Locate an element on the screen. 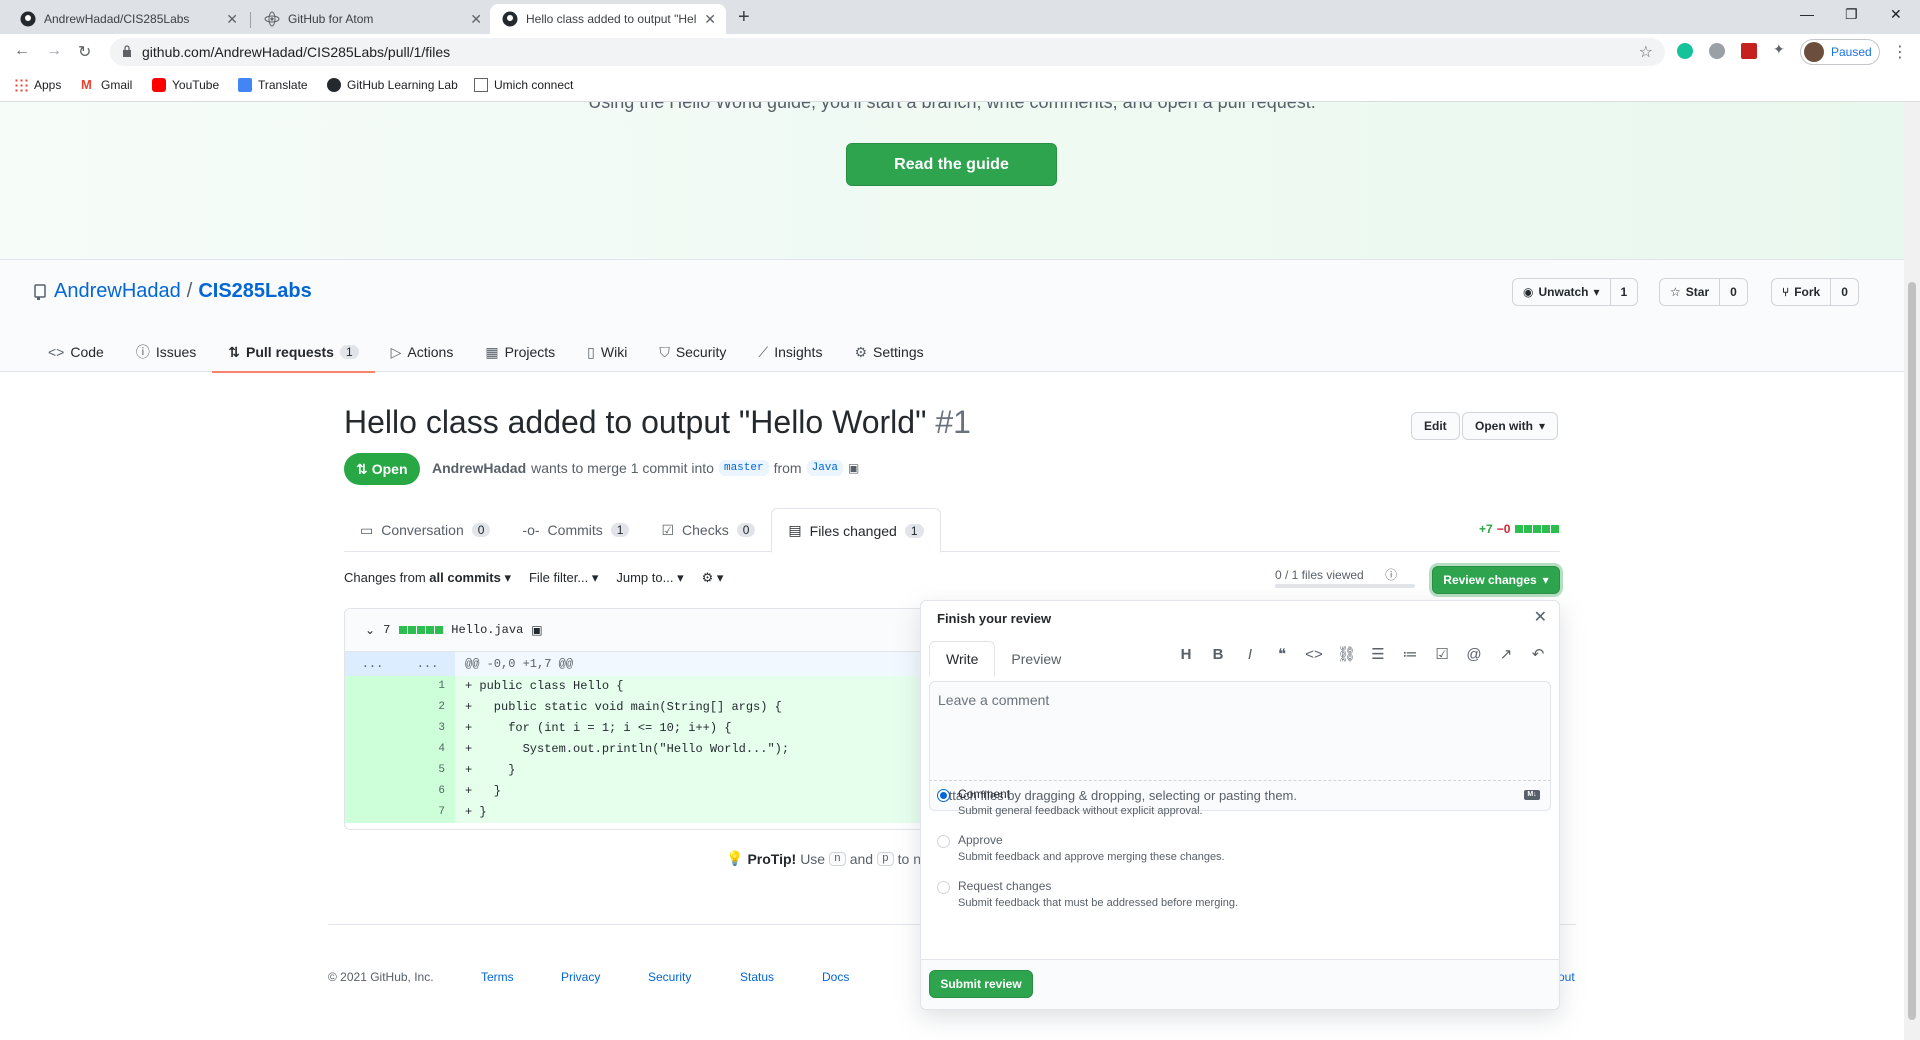 This screenshot has height=1040, width=1920. nav-settings: ⚙ Settings is located at coordinates (888, 352).